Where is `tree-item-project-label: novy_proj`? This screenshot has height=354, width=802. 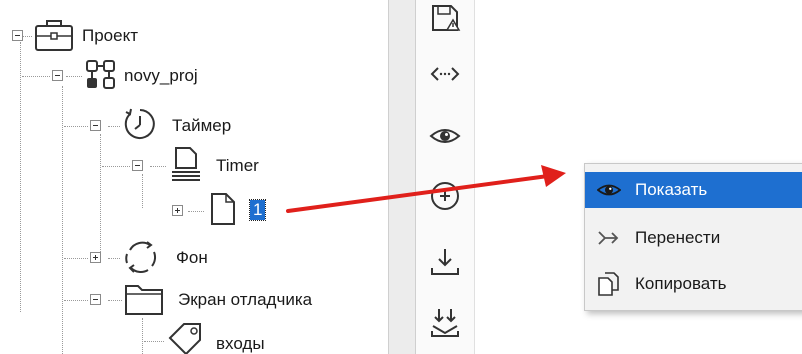
tree-item-project-label: novy_proj is located at coordinates (161, 76).